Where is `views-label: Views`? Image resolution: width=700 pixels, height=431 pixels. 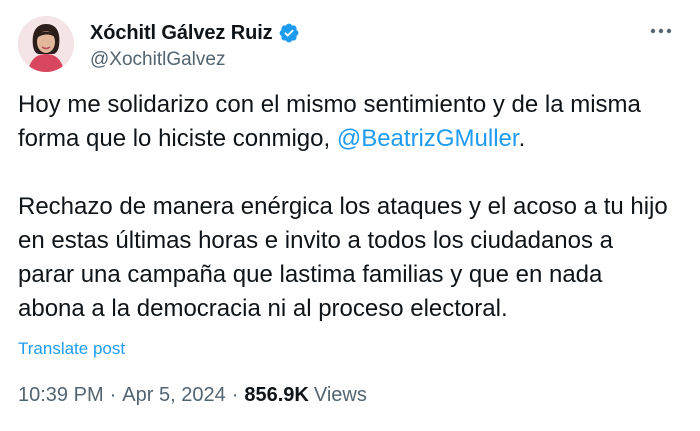
views-label: Views is located at coordinates (340, 395).